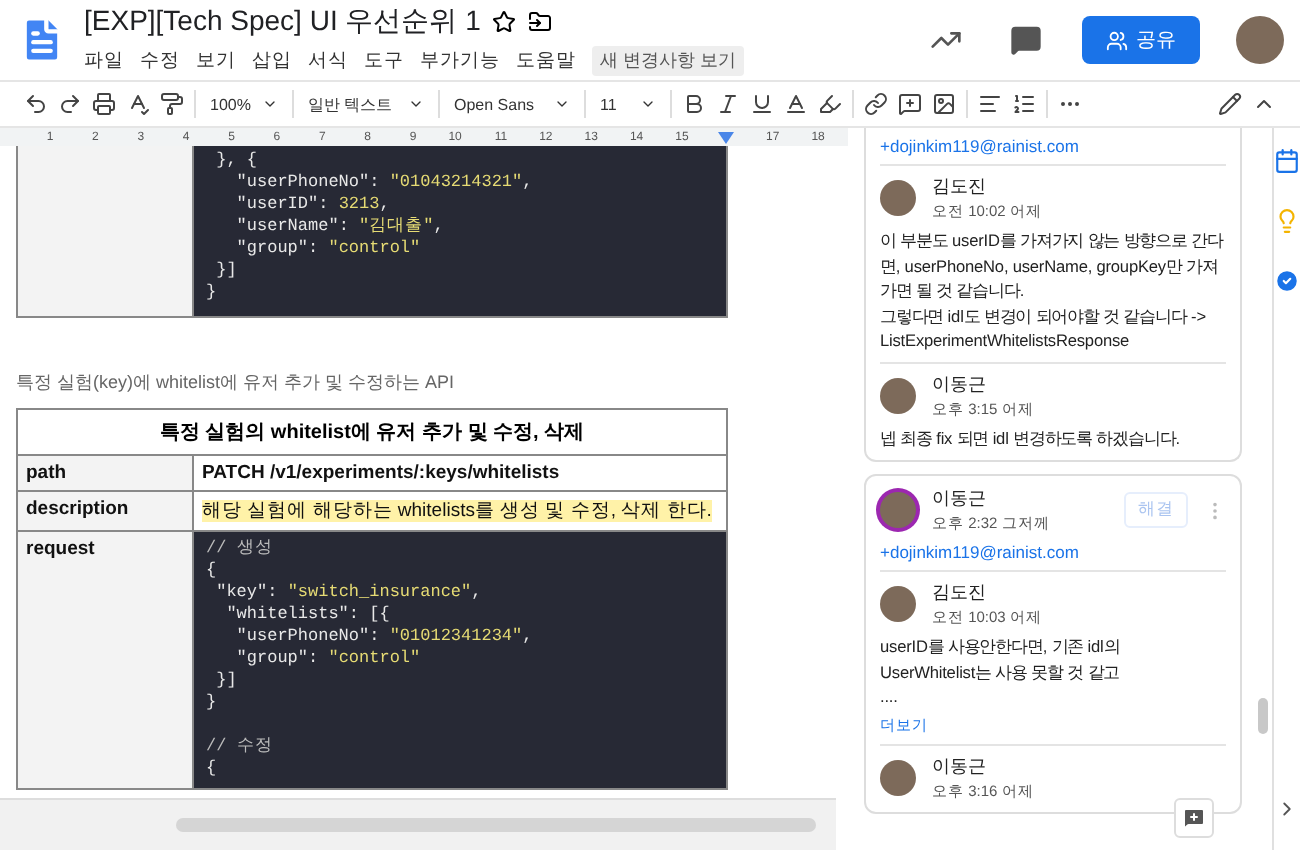 The image size is (1300, 850). What do you see at coordinates (1053, 290) in the screenshot?
I see `comment-text: 이 부분도 userID를 가져가지 않는 방향으로 간다면, userPhoneNo, userName, groupKey만 가져가면 될 것 같습니다. 그렇다면 idl도 변경이 되어야할 것 같습니다 -> ListExperimentWhitelistsResponse` at bounding box center [1053, 290].